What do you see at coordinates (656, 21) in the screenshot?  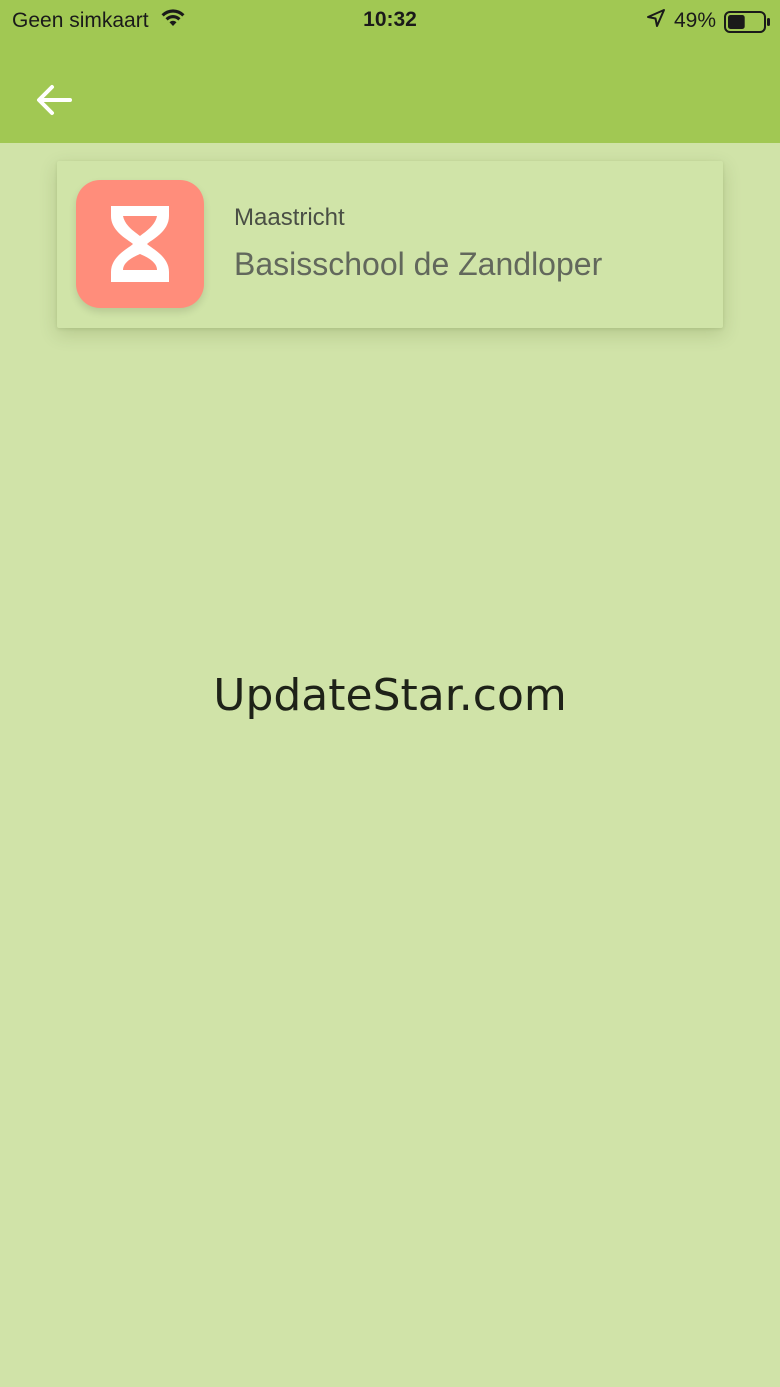 I see `location-arrow-icon` at bounding box center [656, 21].